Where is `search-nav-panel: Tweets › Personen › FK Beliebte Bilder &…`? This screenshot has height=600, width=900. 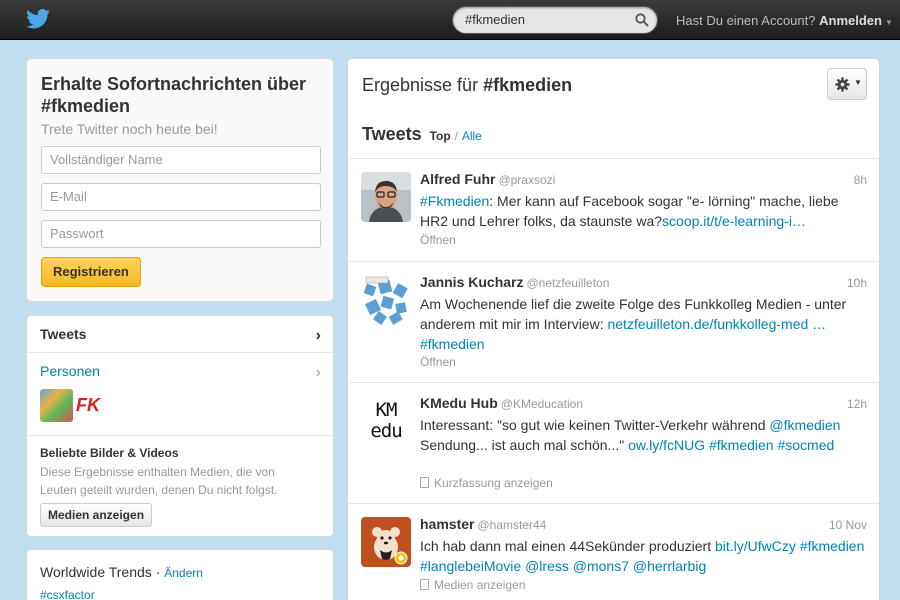 search-nav-panel: Tweets › Personen › FK Beliebte Bilder &… is located at coordinates (180, 426).